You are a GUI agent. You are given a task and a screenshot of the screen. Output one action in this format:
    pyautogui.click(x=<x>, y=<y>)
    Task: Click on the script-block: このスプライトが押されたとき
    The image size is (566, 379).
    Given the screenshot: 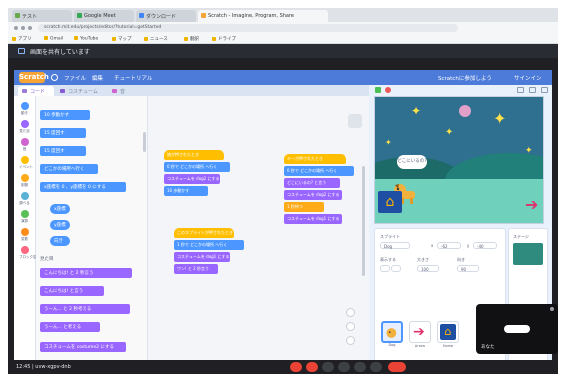 What is the action you would take?
    pyautogui.click(x=204, y=233)
    